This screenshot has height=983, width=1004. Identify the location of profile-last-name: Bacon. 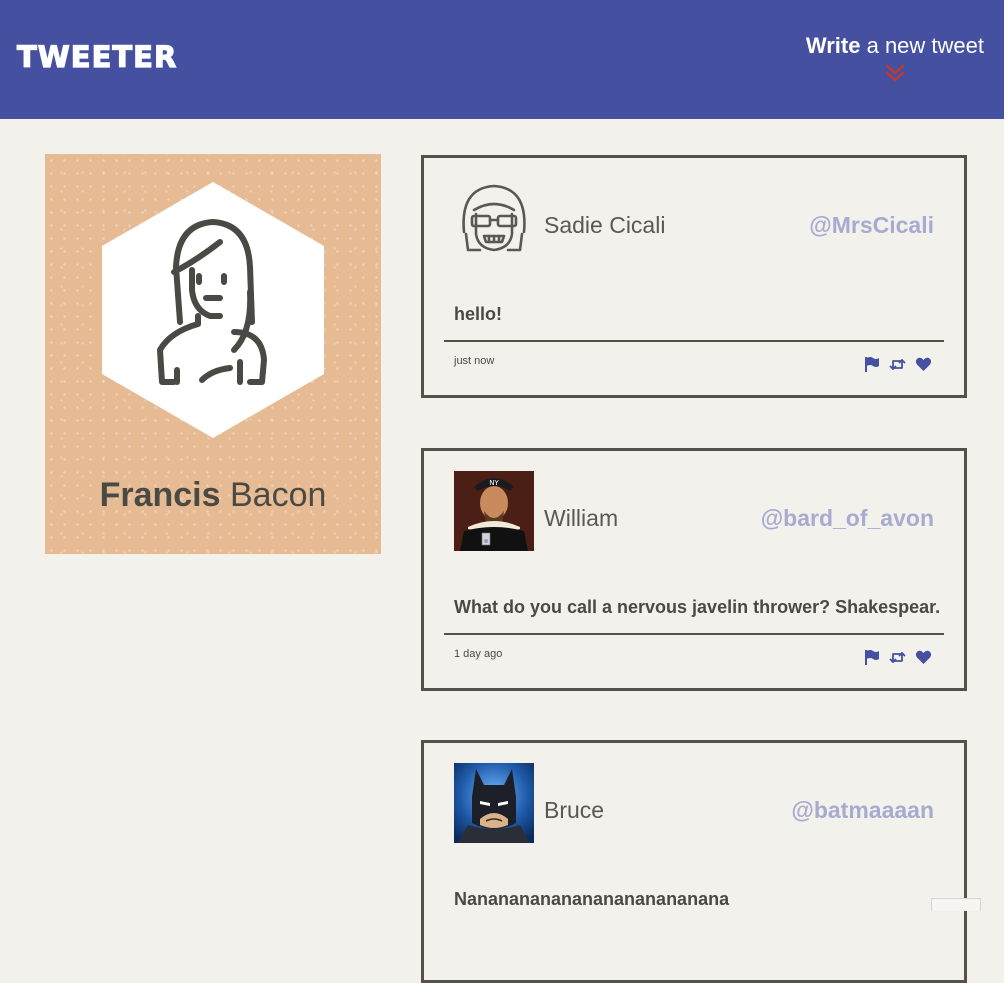
(273, 495).